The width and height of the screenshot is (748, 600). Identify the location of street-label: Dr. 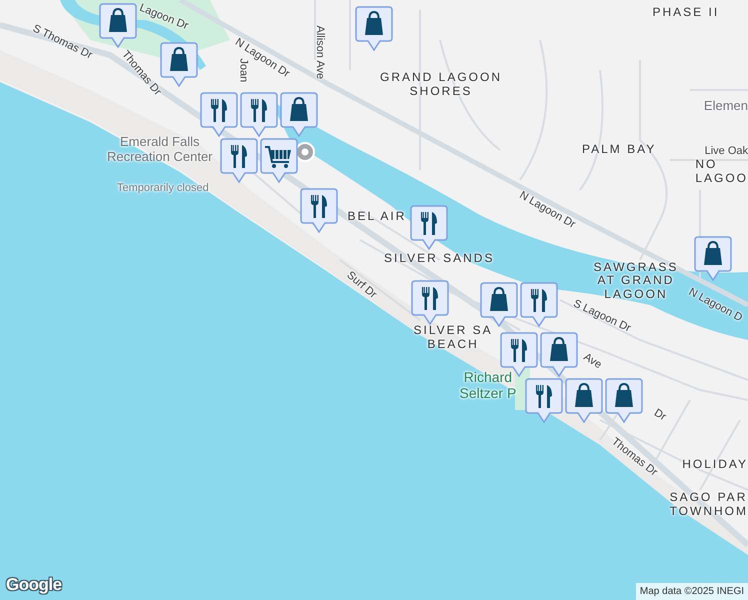
(660, 415).